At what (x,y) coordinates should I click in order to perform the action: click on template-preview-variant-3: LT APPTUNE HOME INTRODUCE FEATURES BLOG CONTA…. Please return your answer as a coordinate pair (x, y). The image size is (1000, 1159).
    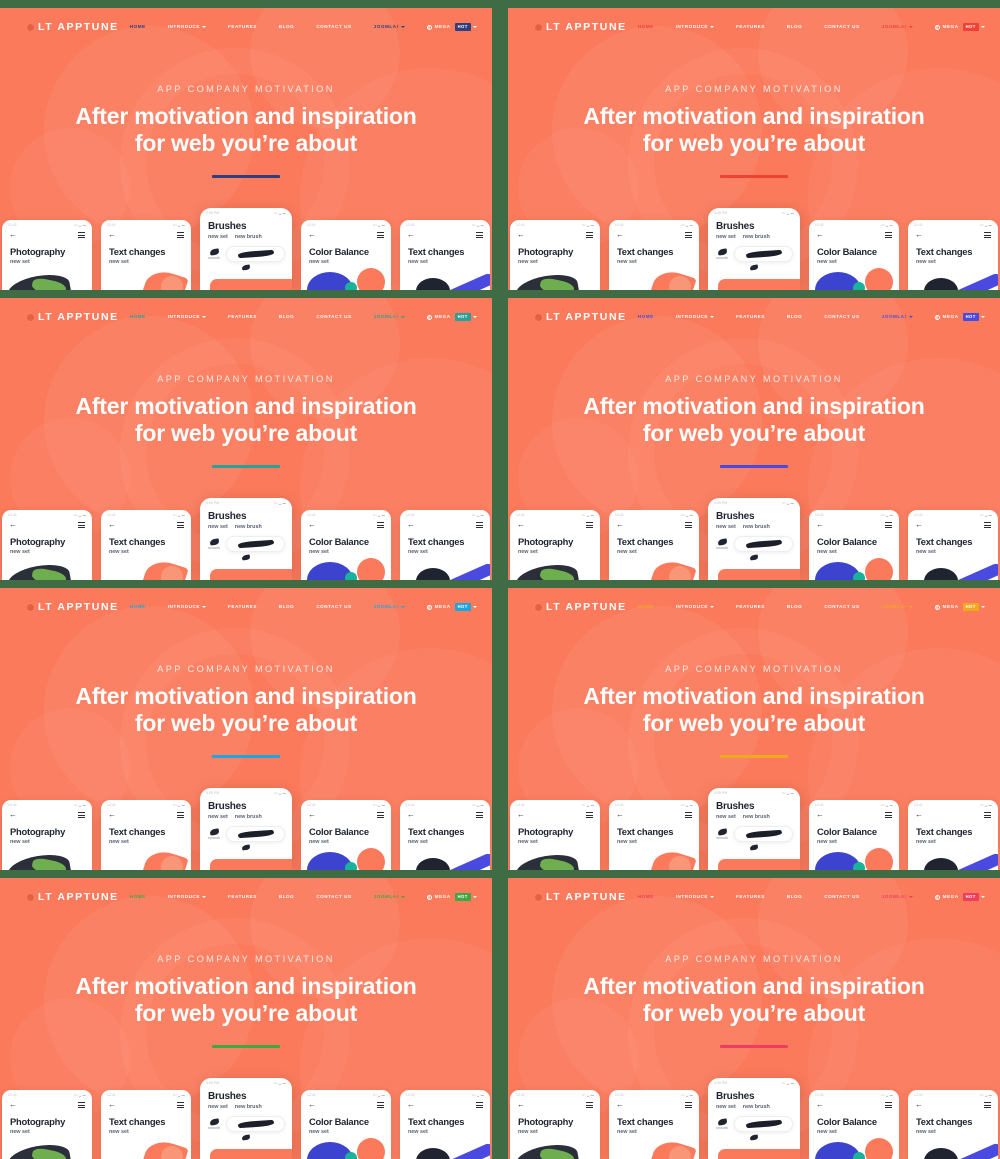
    Looking at the image, I should click on (246, 439).